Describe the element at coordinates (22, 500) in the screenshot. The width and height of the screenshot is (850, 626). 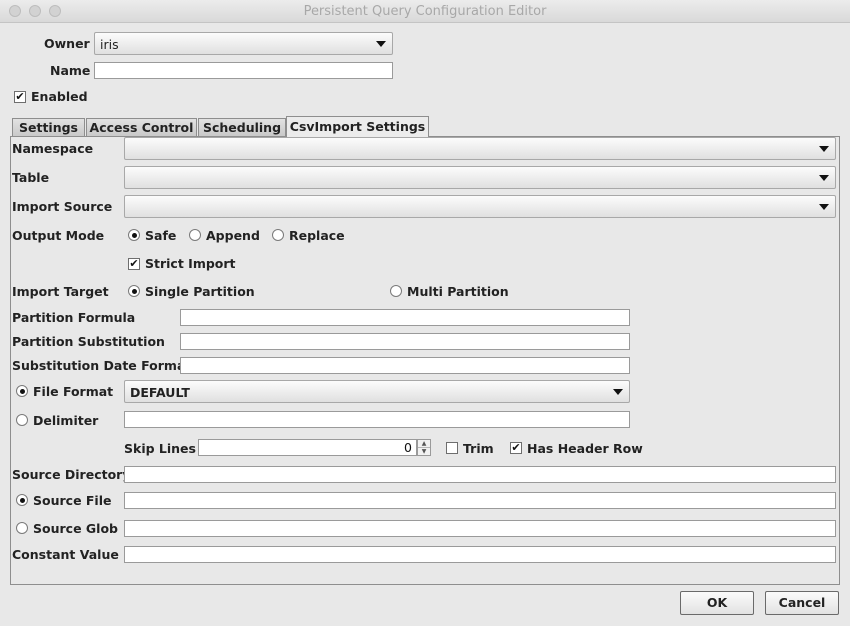
I see `source-file-radio` at that location.